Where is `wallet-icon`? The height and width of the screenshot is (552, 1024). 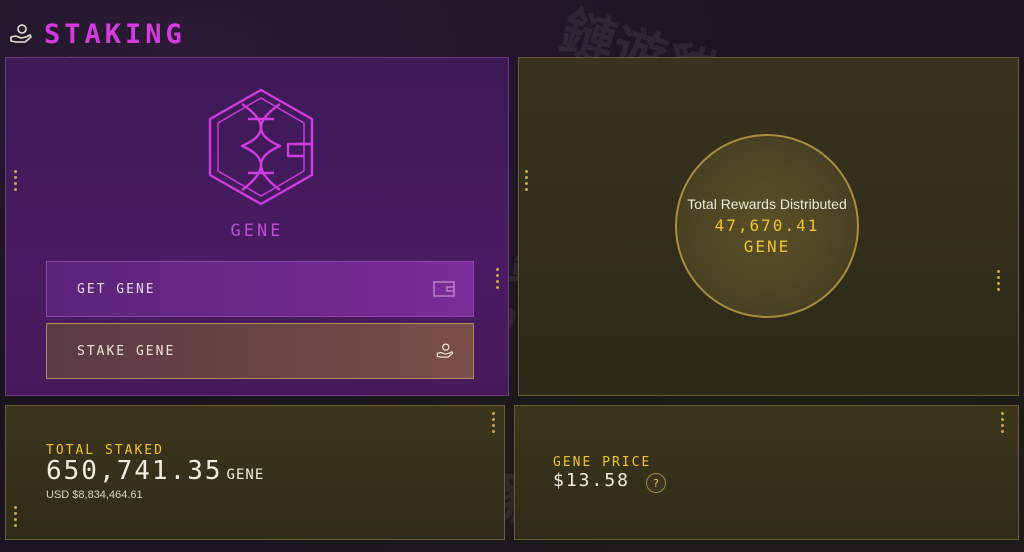 wallet-icon is located at coordinates (444, 289).